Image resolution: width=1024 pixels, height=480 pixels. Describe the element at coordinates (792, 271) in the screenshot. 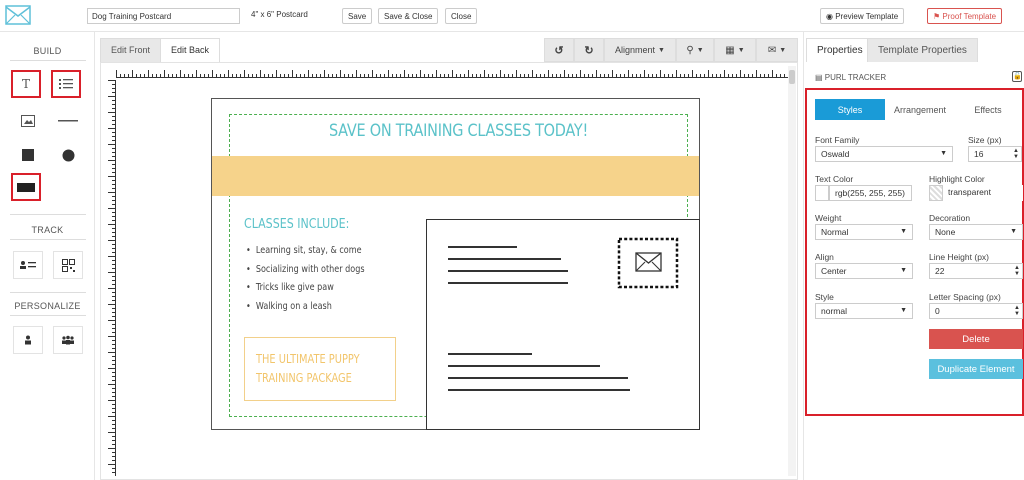

I see `canvas-scrollbar` at that location.